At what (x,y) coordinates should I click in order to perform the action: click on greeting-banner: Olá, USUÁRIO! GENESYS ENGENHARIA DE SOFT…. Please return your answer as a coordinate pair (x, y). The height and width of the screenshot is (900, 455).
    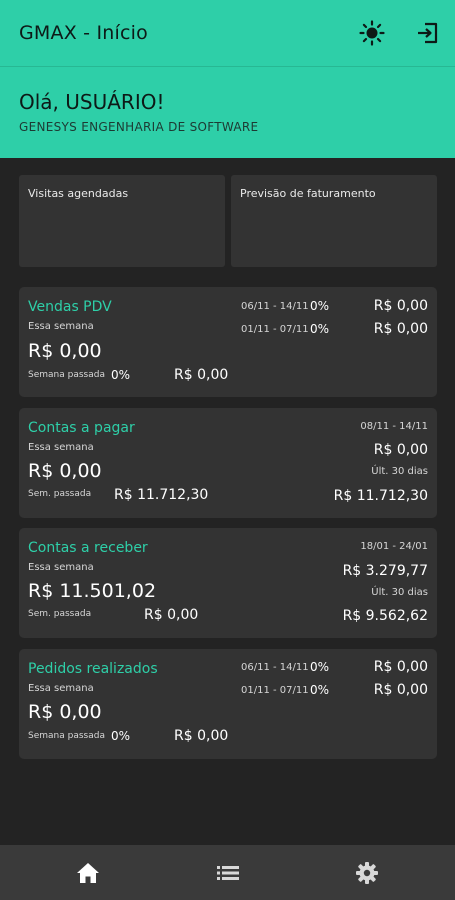
    Looking at the image, I should click on (227, 112).